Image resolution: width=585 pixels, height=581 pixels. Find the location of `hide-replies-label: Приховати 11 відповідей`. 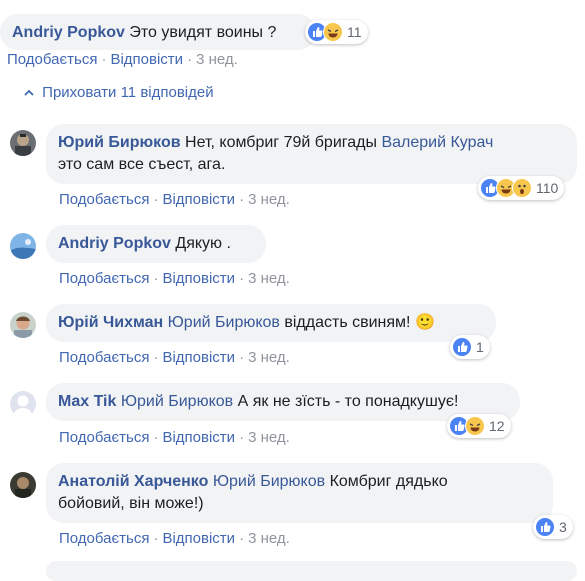

hide-replies-label: Приховати 11 відповідей is located at coordinates (128, 92).